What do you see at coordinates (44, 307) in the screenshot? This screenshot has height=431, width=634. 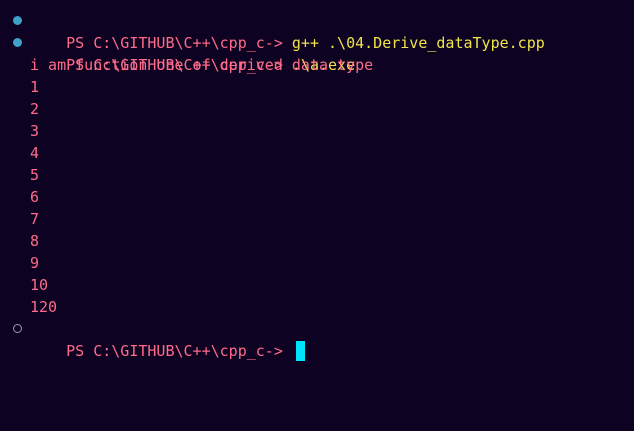 I see `output-line: 120` at bounding box center [44, 307].